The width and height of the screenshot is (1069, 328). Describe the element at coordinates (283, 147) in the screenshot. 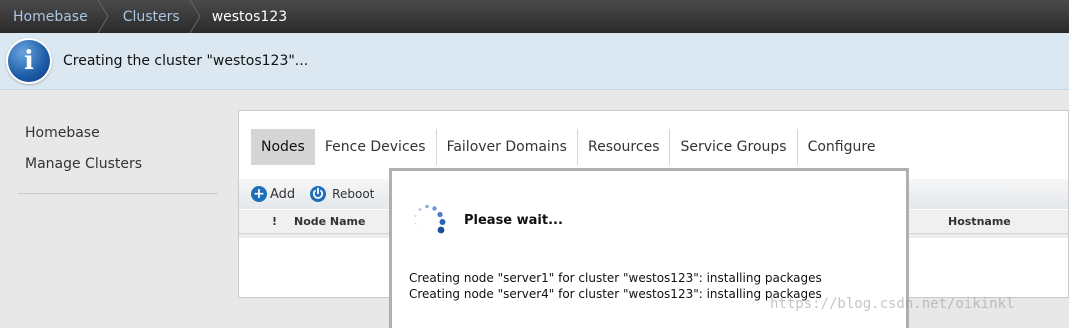

I see `tab-nodes: Nodes` at that location.